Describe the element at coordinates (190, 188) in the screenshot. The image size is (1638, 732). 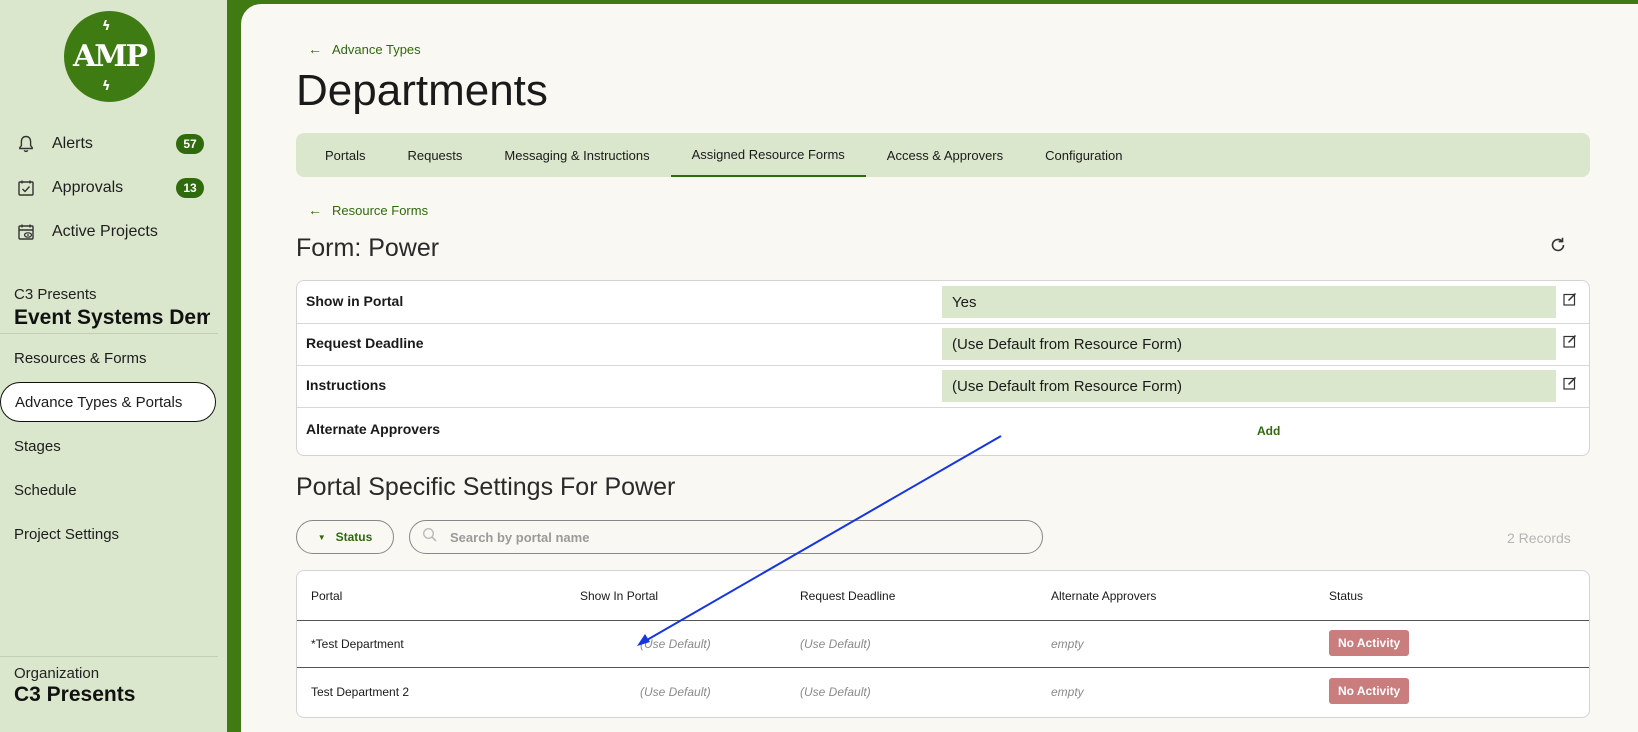
I see `approvals-count-badge: 13` at that location.